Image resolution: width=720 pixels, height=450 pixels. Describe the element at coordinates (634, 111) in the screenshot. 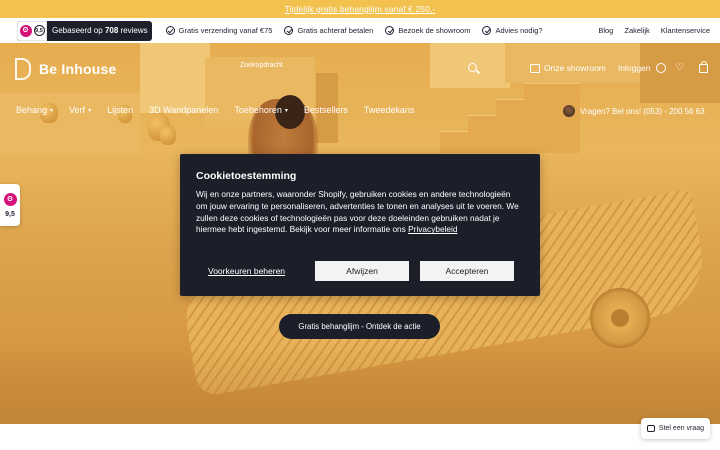

I see `contact-phone: Vragen? Bel ons! (053) - 200 56 63` at that location.